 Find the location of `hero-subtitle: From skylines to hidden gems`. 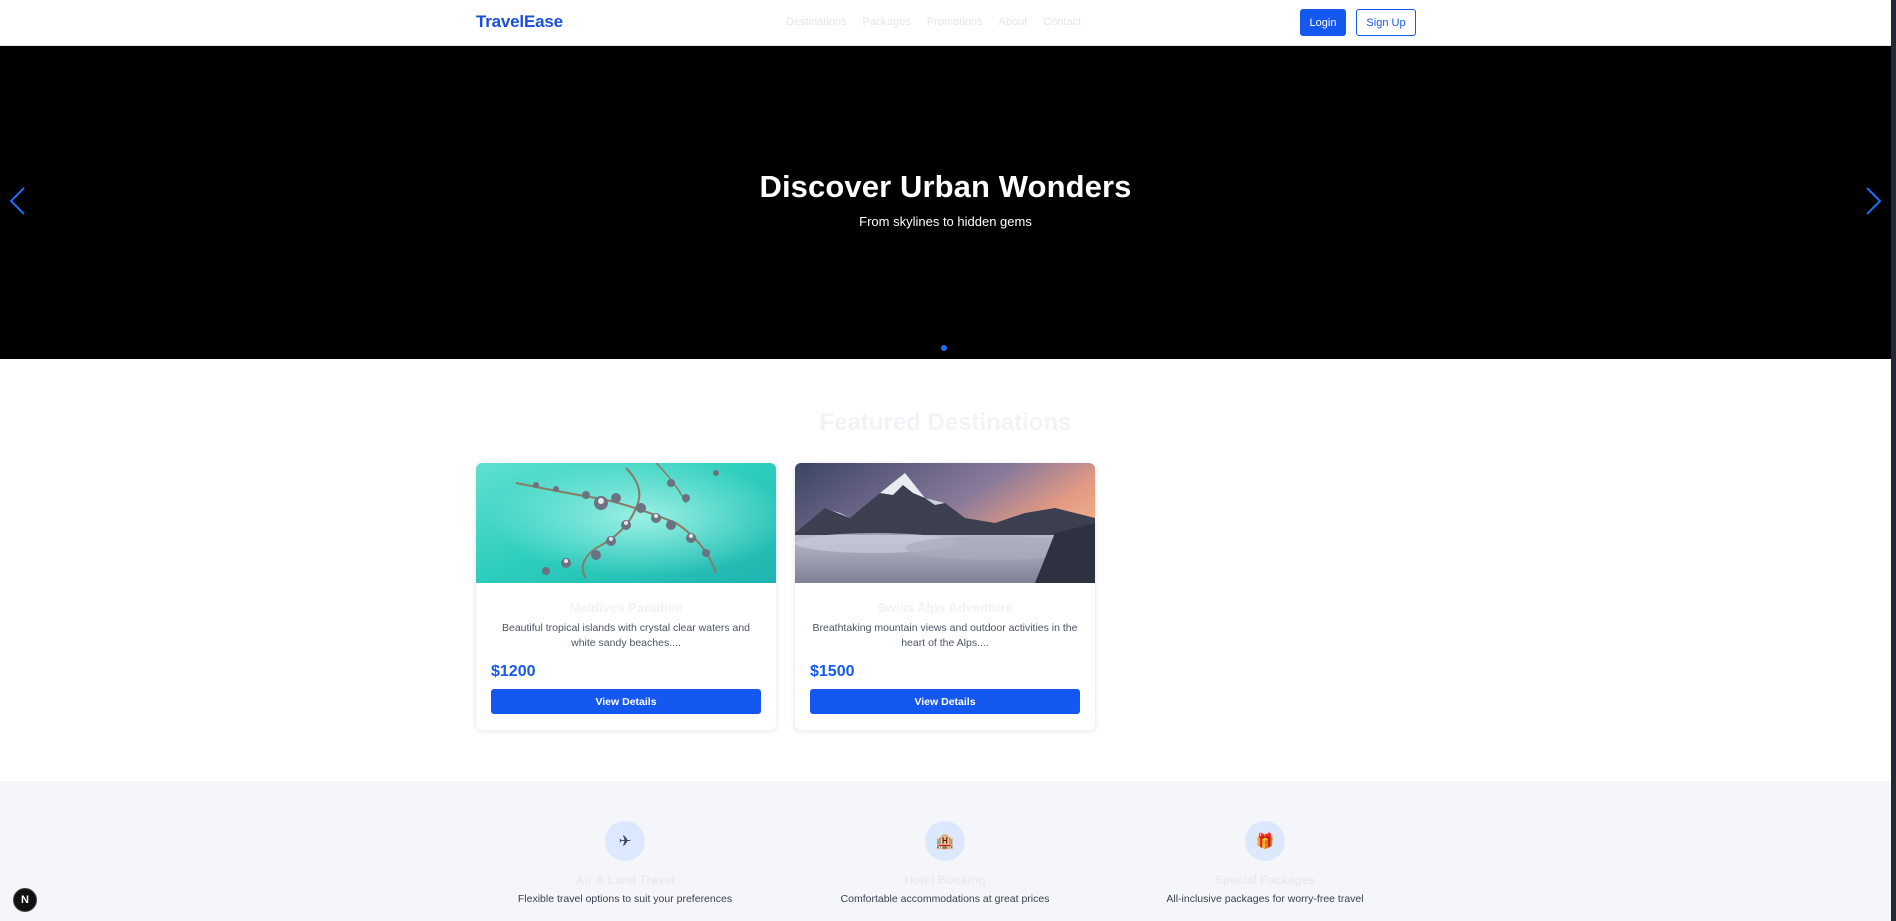

hero-subtitle: From skylines to hidden gems is located at coordinates (945, 221).